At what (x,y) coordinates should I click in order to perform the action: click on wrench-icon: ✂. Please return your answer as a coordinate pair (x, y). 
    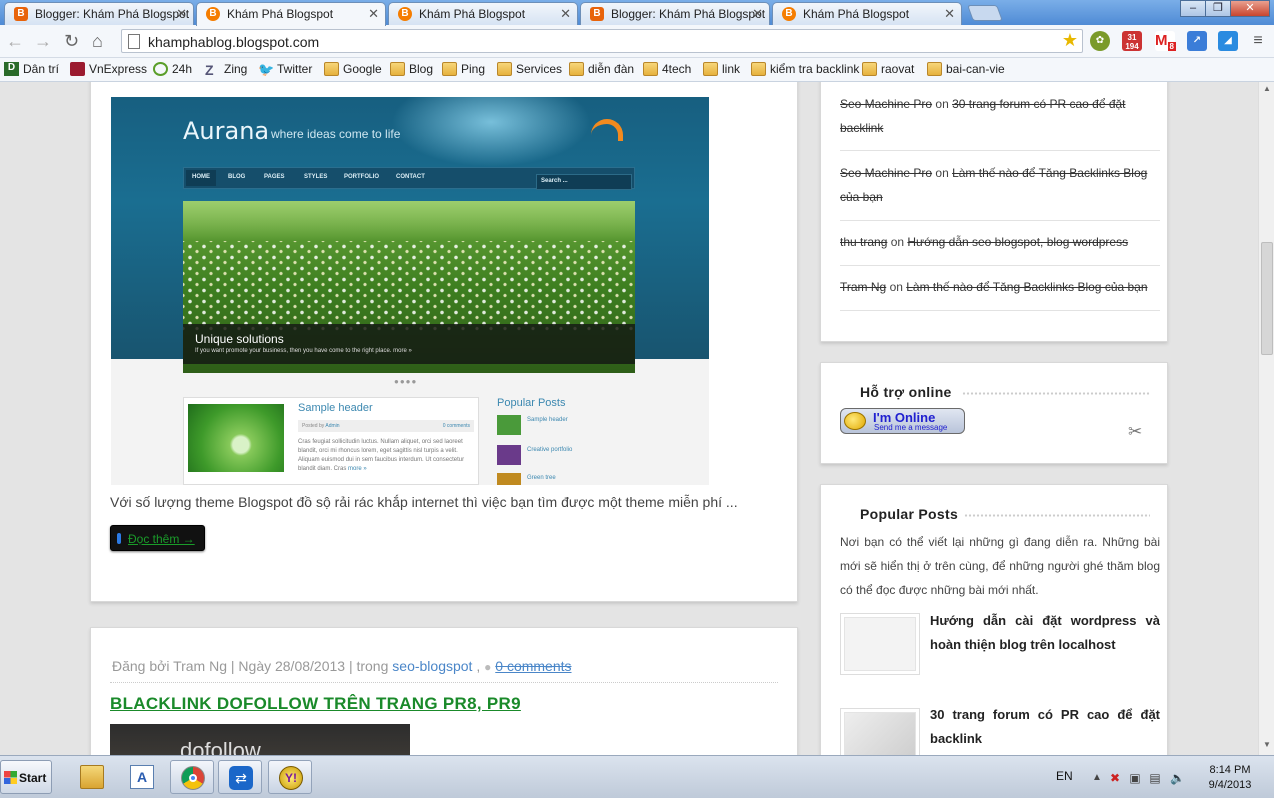
    Looking at the image, I should click on (1135, 432).